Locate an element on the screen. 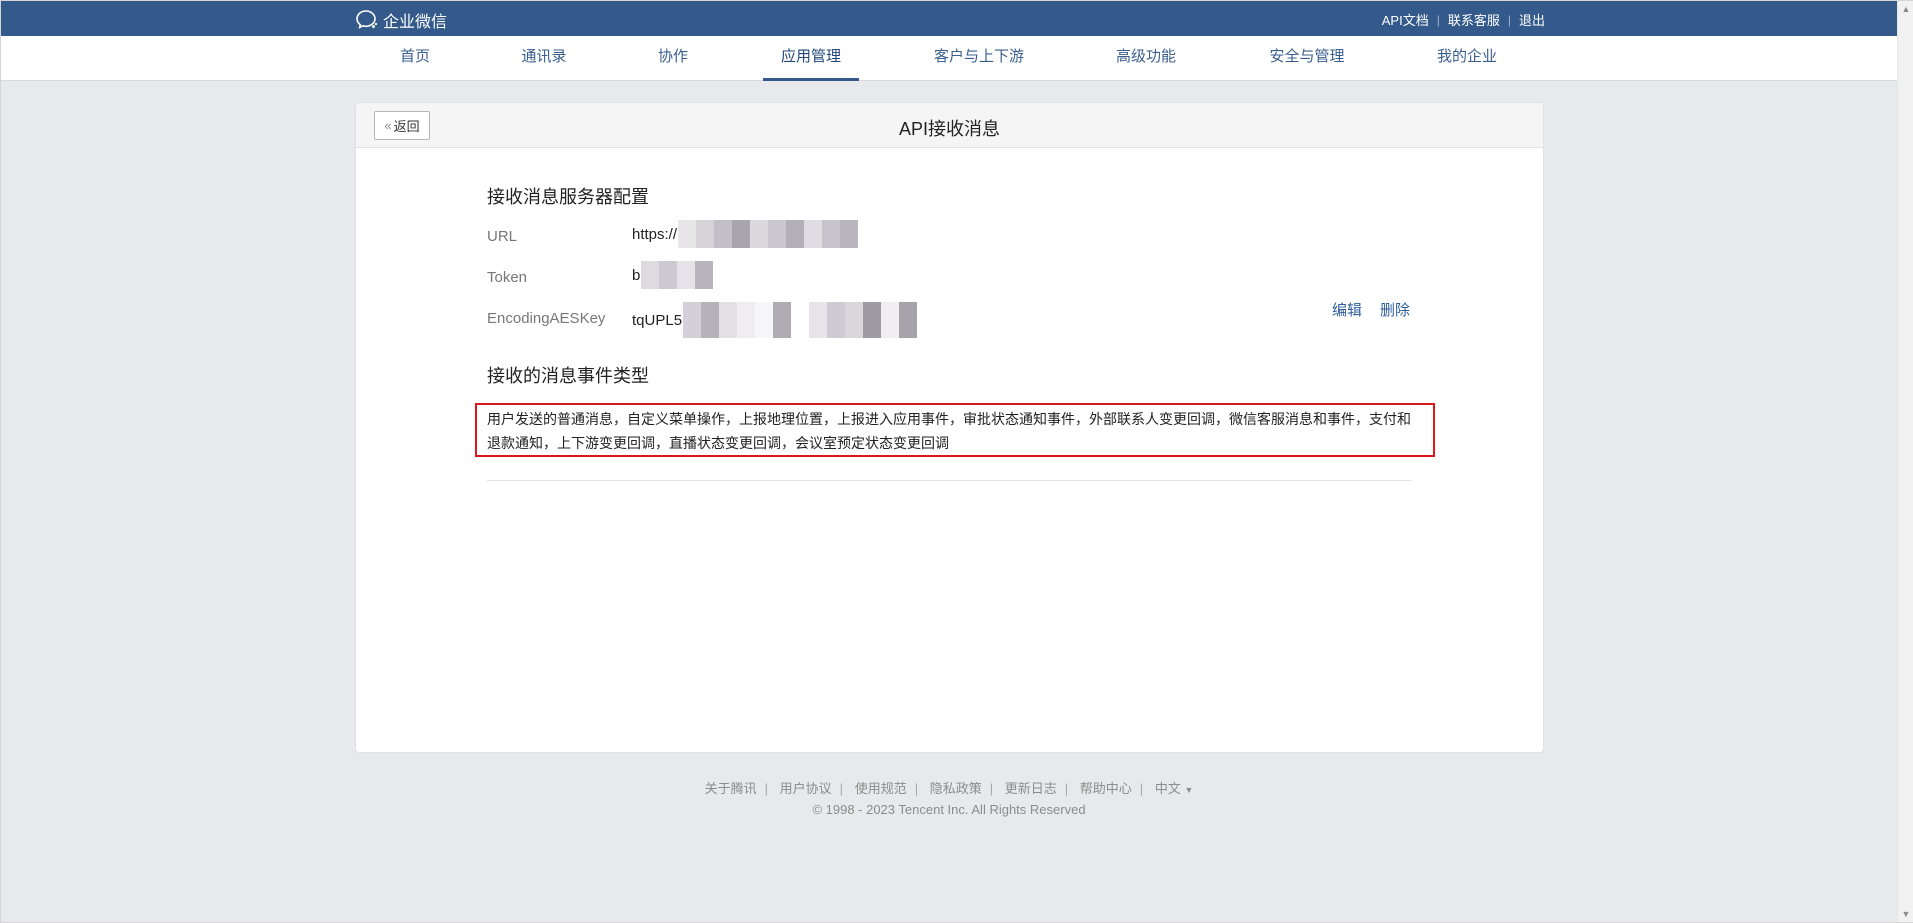  config-actions: 编辑 删除 is located at coordinates (1371, 309).